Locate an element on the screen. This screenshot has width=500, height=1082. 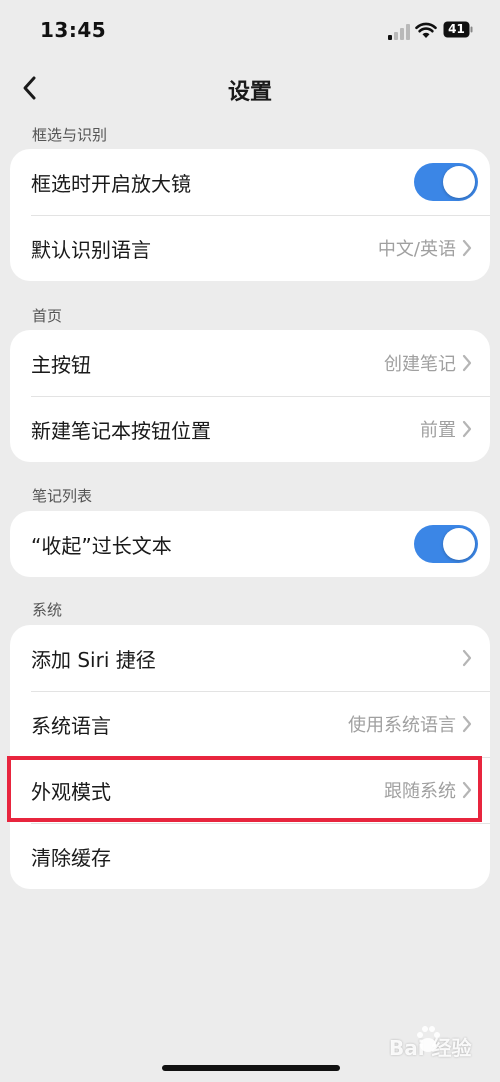
row-main-button: 主按钮 创建笔记 is located at coordinates (250, 363).